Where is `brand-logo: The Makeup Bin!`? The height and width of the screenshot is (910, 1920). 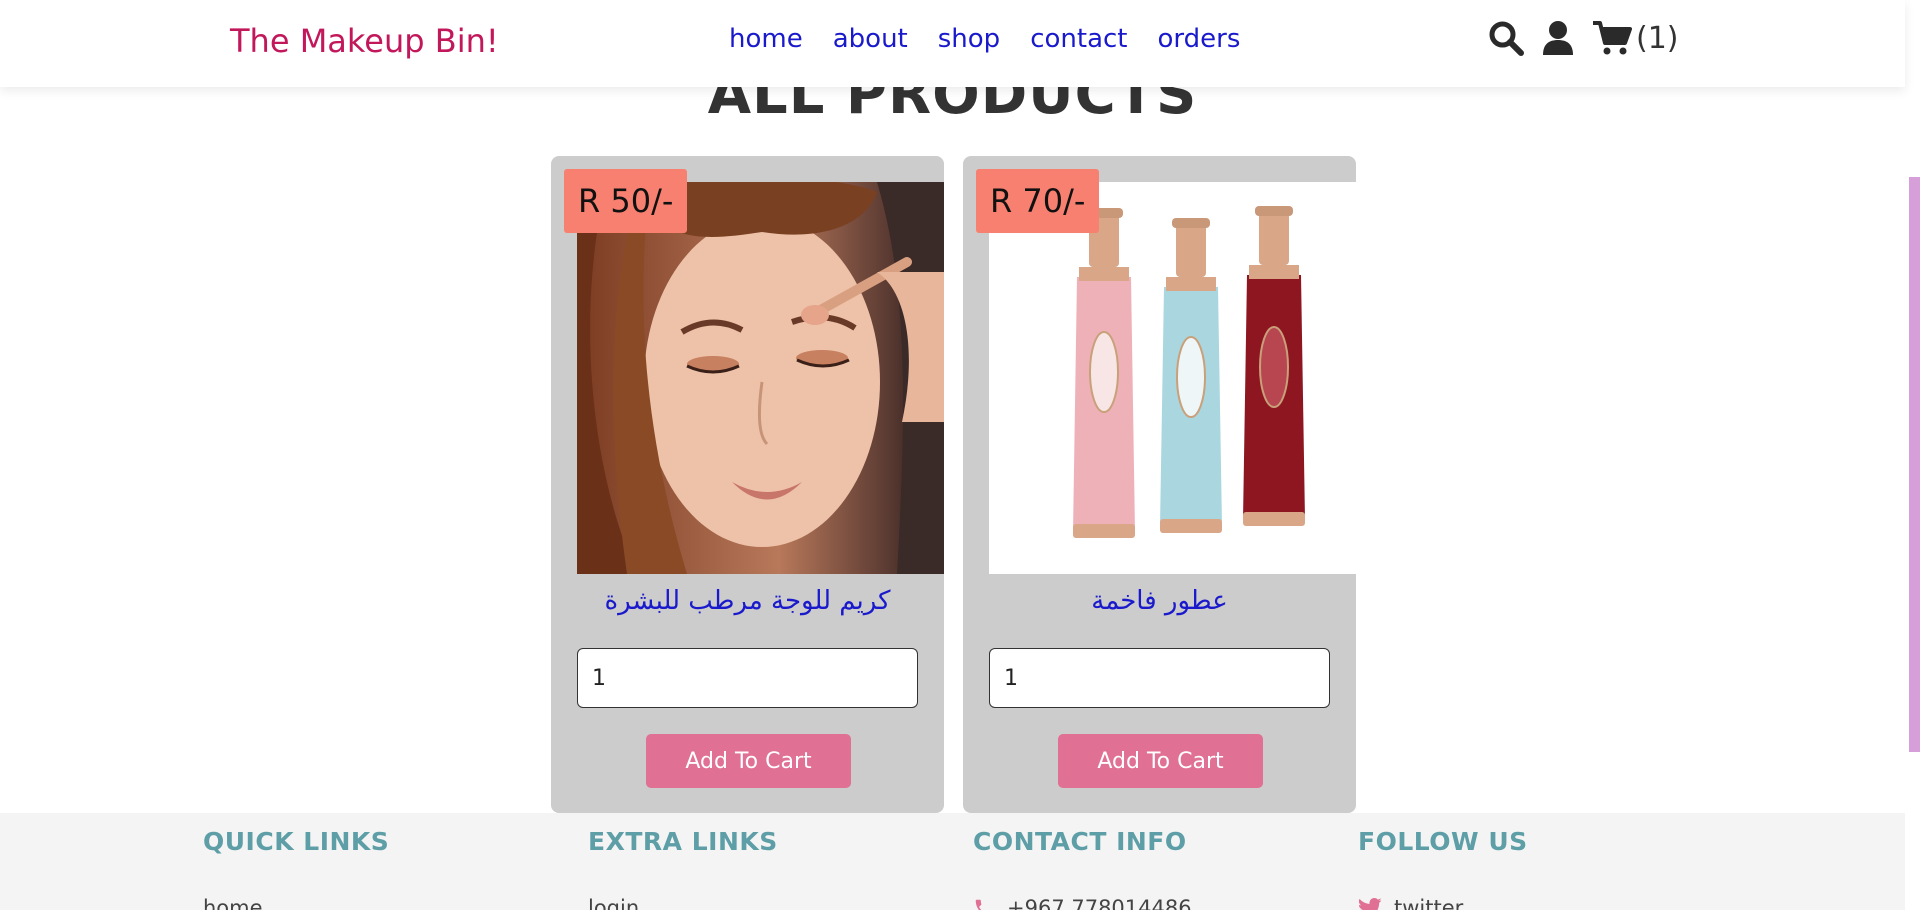
brand-logo: The Makeup Bin! is located at coordinates (364, 41).